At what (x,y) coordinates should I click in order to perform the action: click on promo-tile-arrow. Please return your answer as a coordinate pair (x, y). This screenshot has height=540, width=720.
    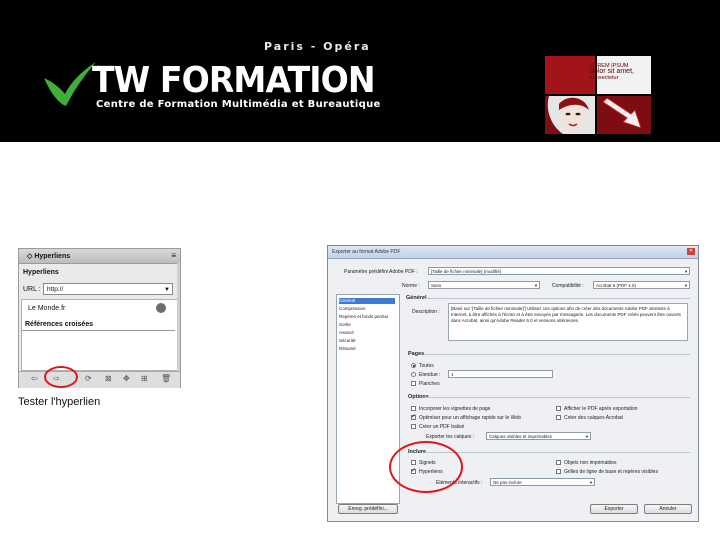
    Looking at the image, I should click on (624, 115).